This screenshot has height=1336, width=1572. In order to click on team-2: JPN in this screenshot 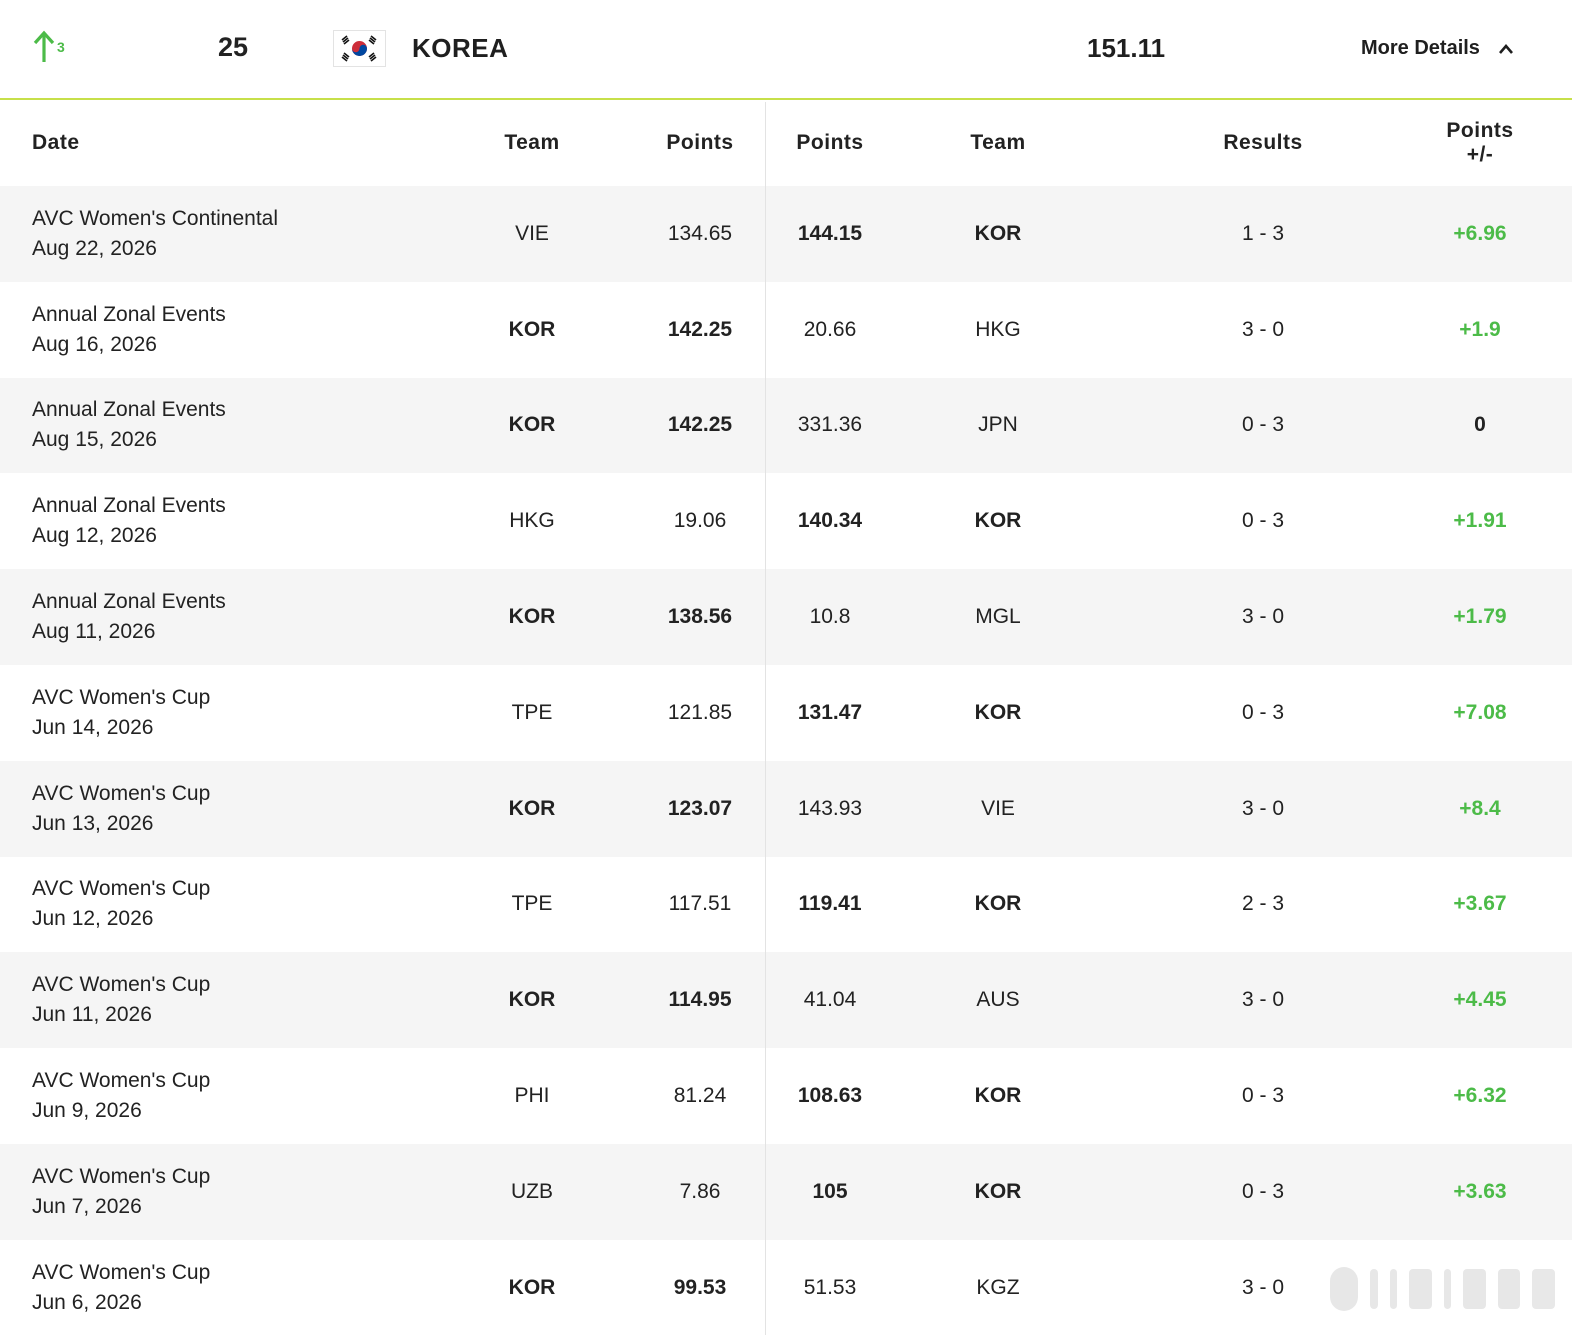, I will do `click(998, 425)`.